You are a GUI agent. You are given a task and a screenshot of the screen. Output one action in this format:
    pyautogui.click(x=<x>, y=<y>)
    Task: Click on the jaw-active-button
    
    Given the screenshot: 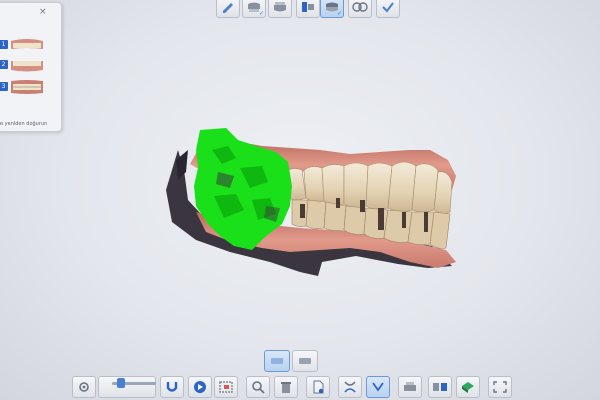 What is the action you would take?
    pyautogui.click(x=378, y=387)
    